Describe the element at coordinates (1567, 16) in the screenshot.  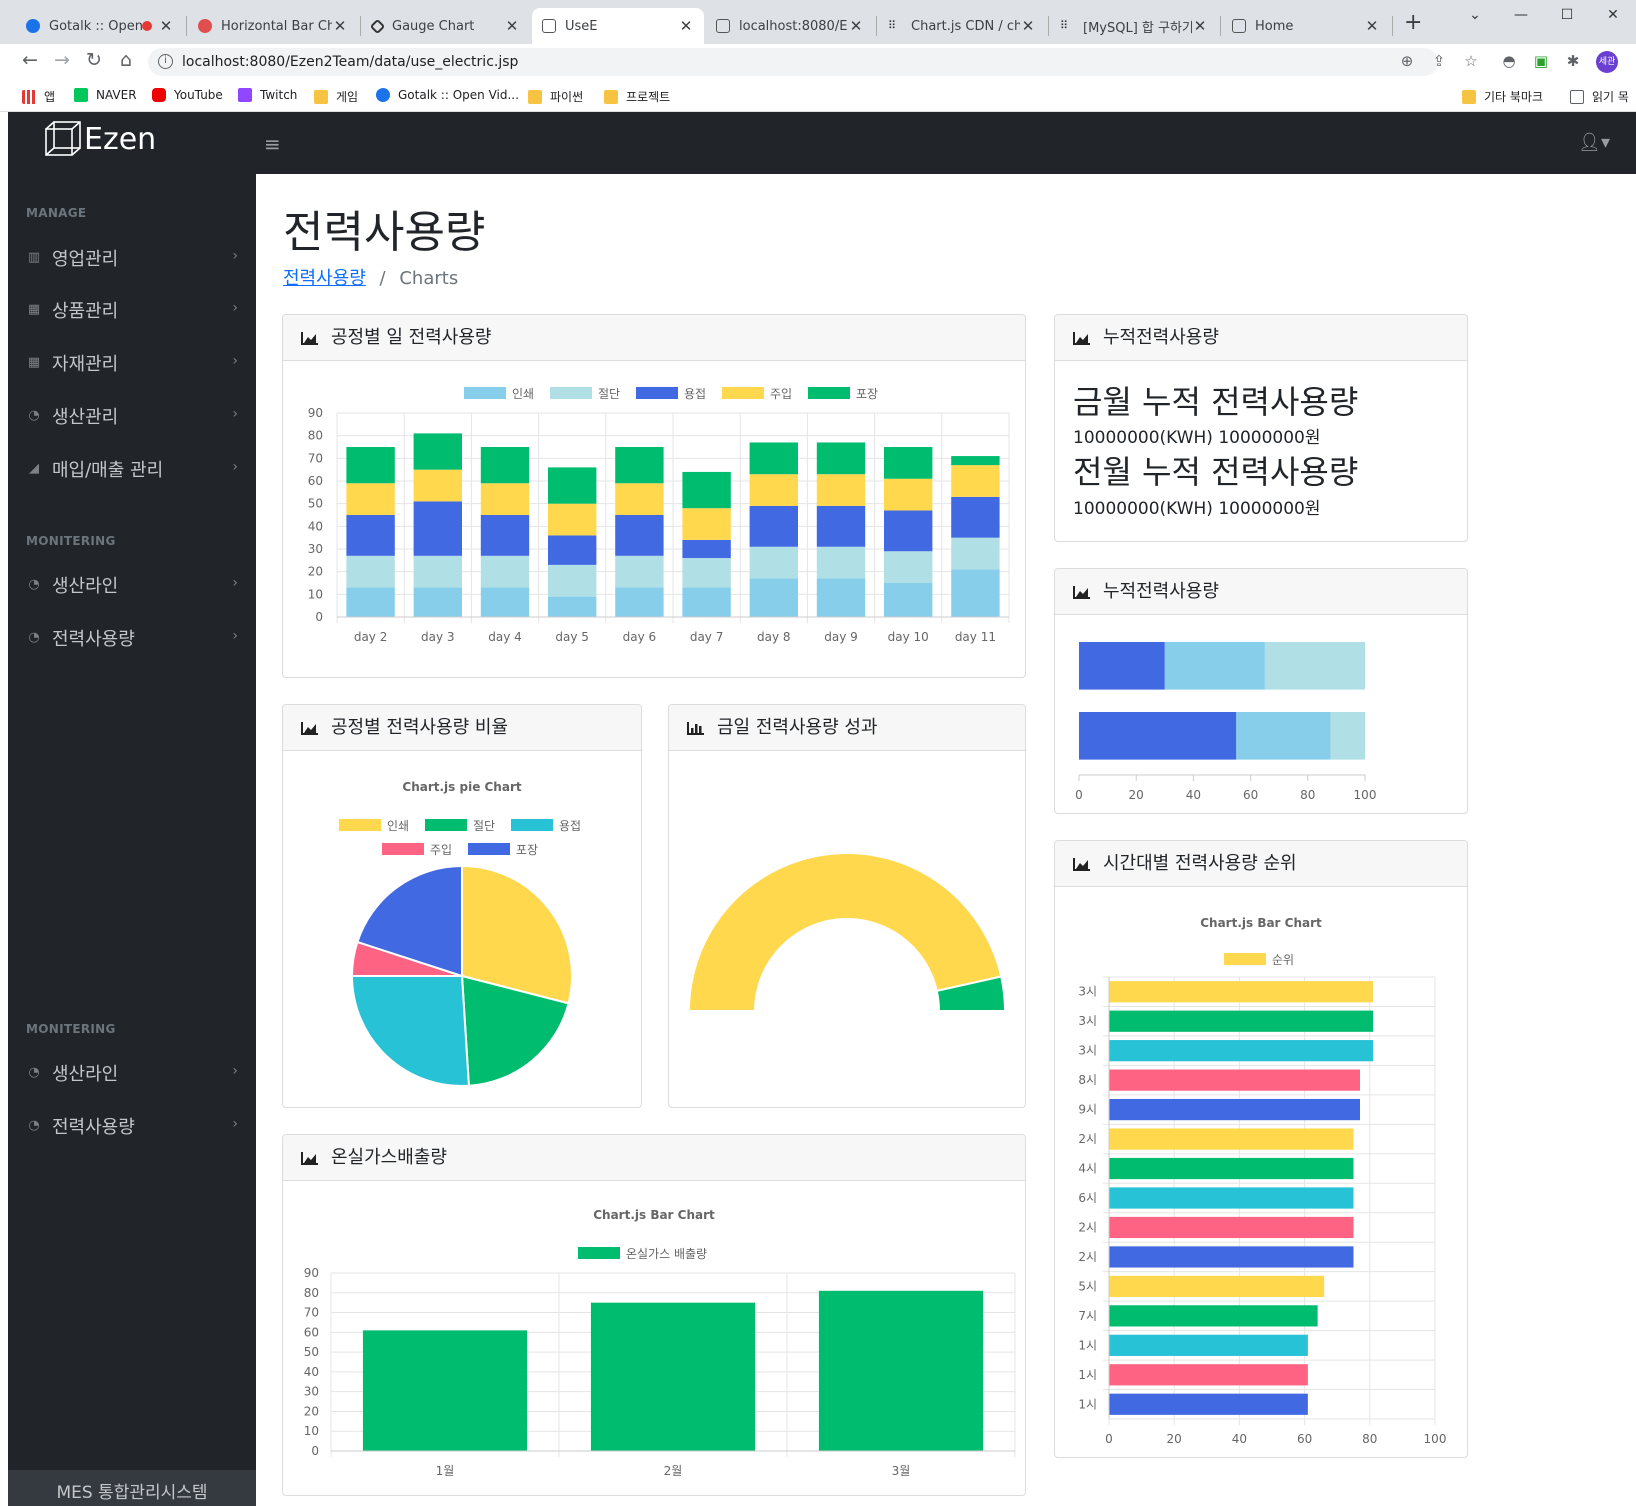
I see `maximize-button: ☐` at that location.